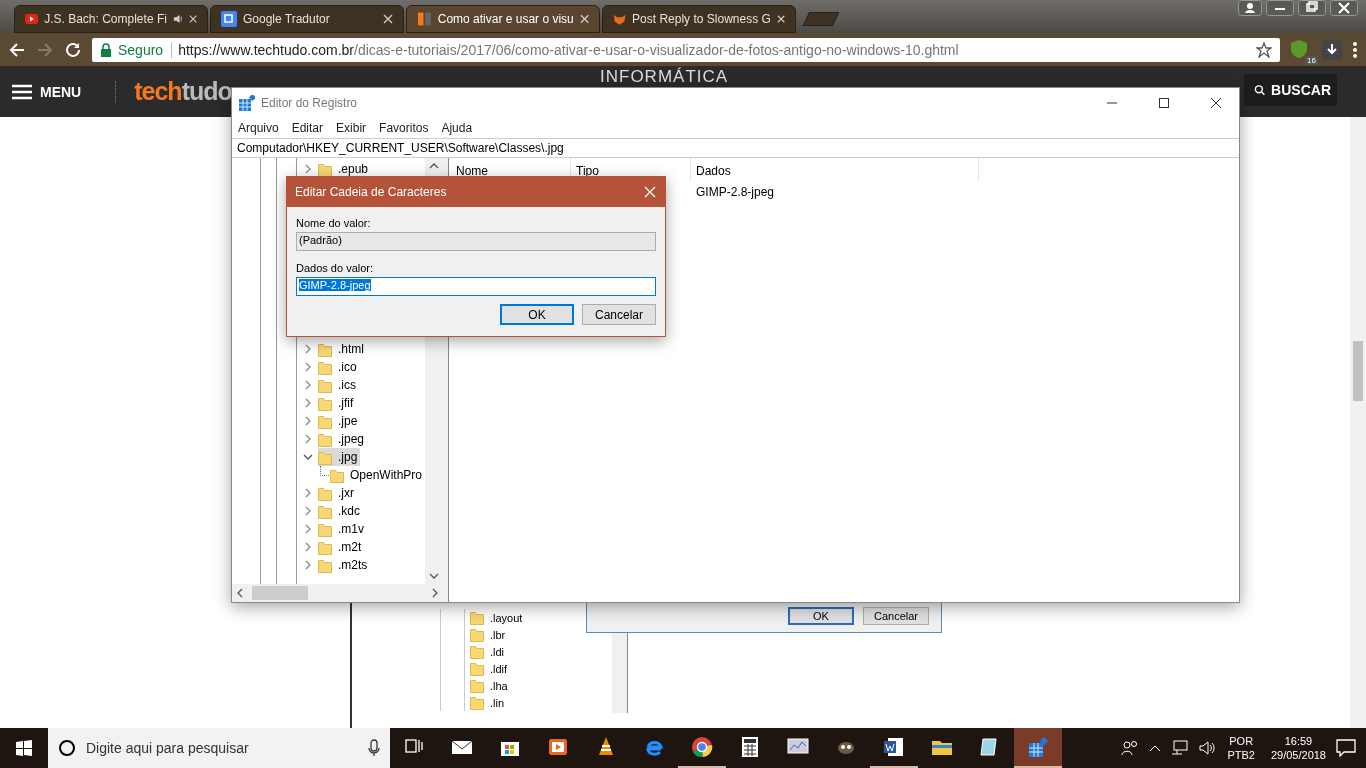 Image resolution: width=1366 pixels, height=768 pixels. I want to click on tree-item: .ico, so click(339, 367).